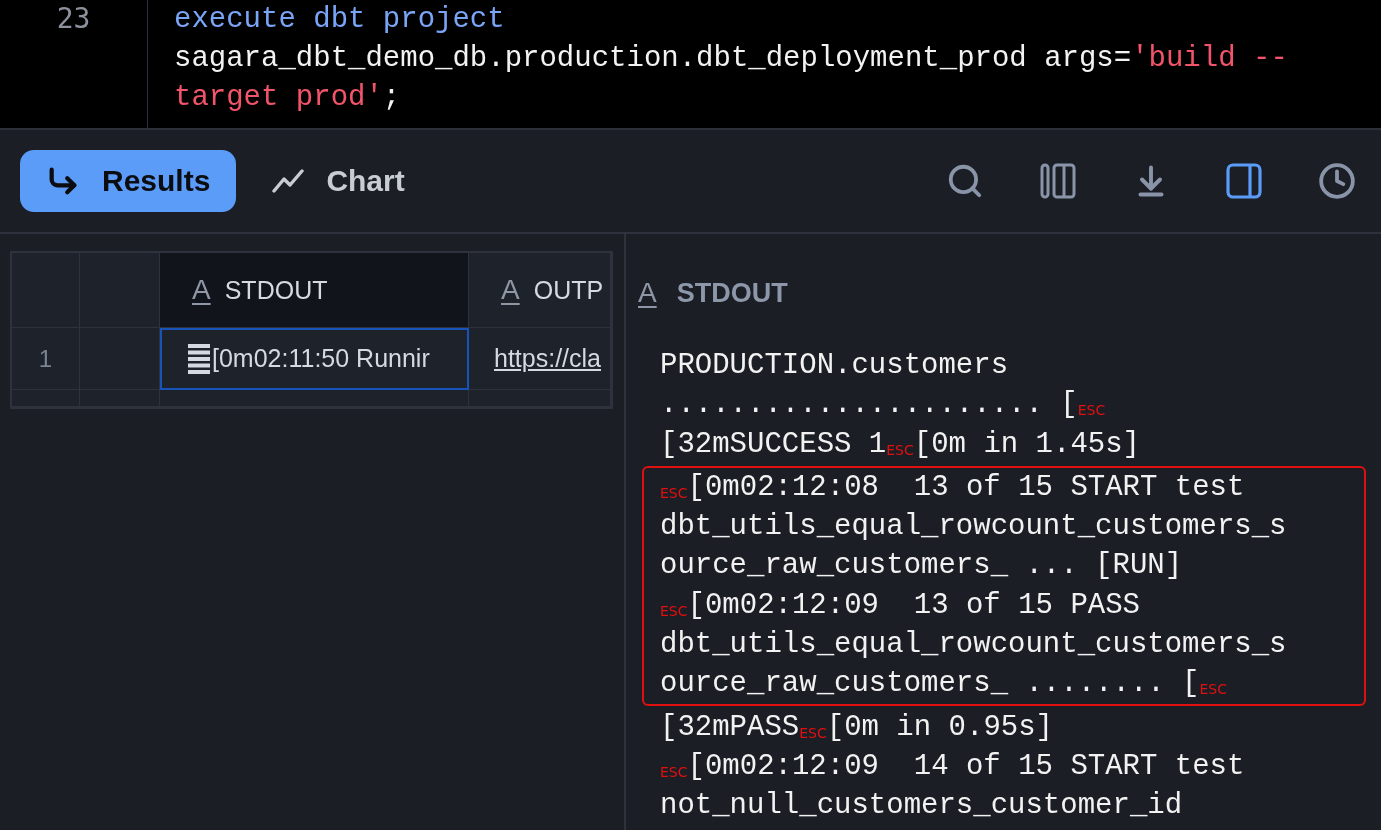  I want to click on table-cell: https://cla, so click(540, 359).